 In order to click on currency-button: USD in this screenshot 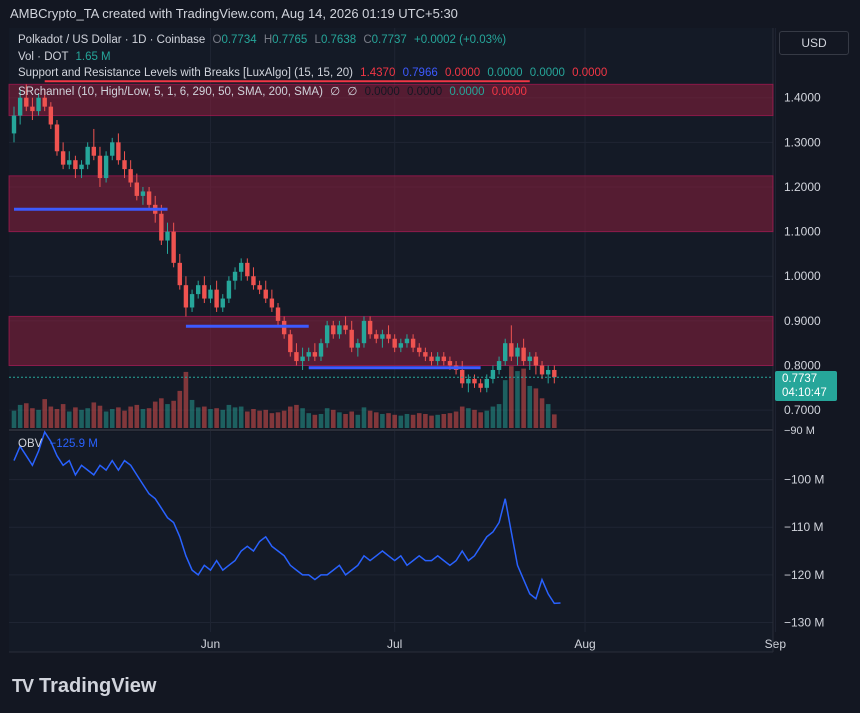, I will do `click(814, 43)`.